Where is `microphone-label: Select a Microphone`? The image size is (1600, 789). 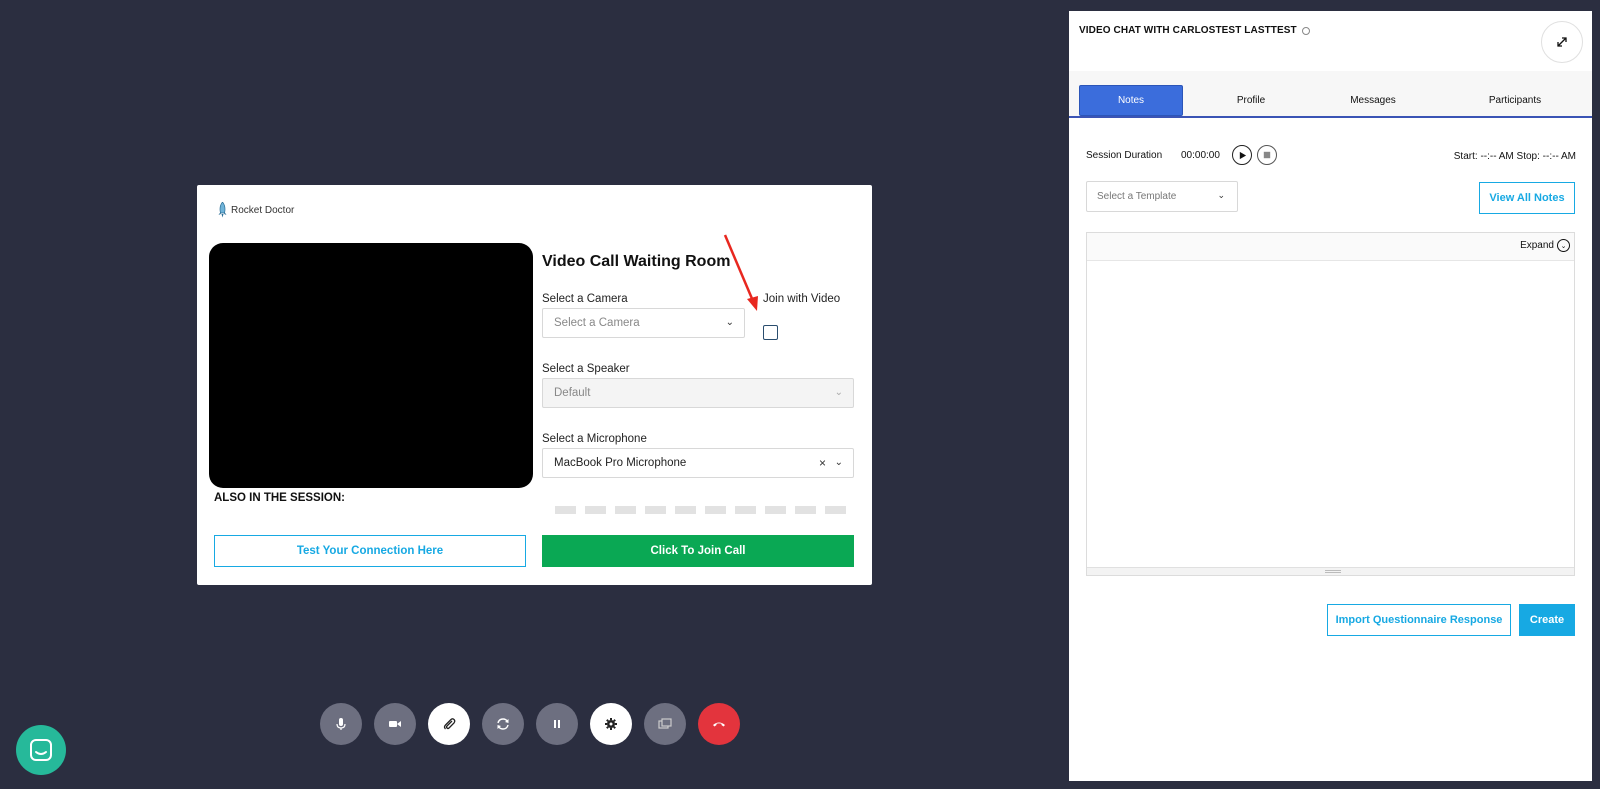 microphone-label: Select a Microphone is located at coordinates (594, 439).